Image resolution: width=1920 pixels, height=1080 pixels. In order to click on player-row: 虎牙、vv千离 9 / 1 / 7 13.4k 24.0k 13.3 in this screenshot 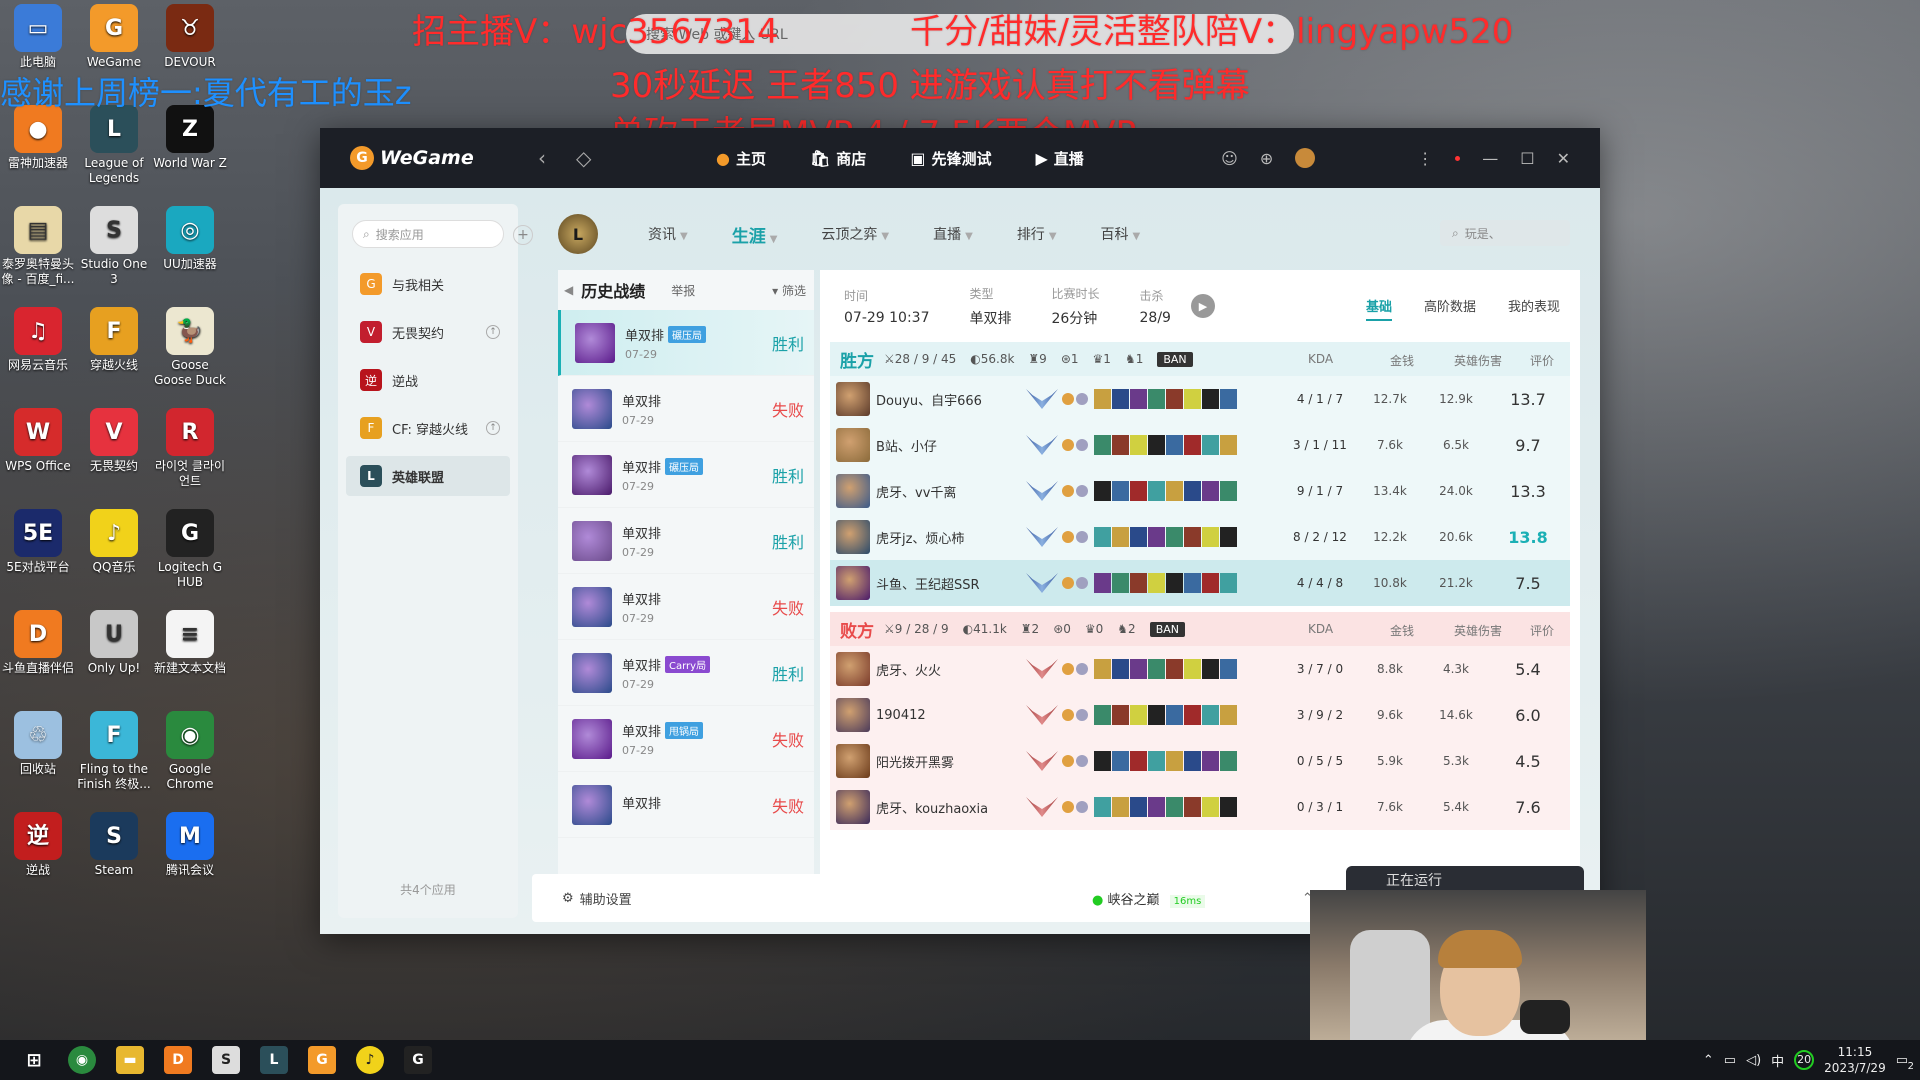, I will do `click(1200, 491)`.